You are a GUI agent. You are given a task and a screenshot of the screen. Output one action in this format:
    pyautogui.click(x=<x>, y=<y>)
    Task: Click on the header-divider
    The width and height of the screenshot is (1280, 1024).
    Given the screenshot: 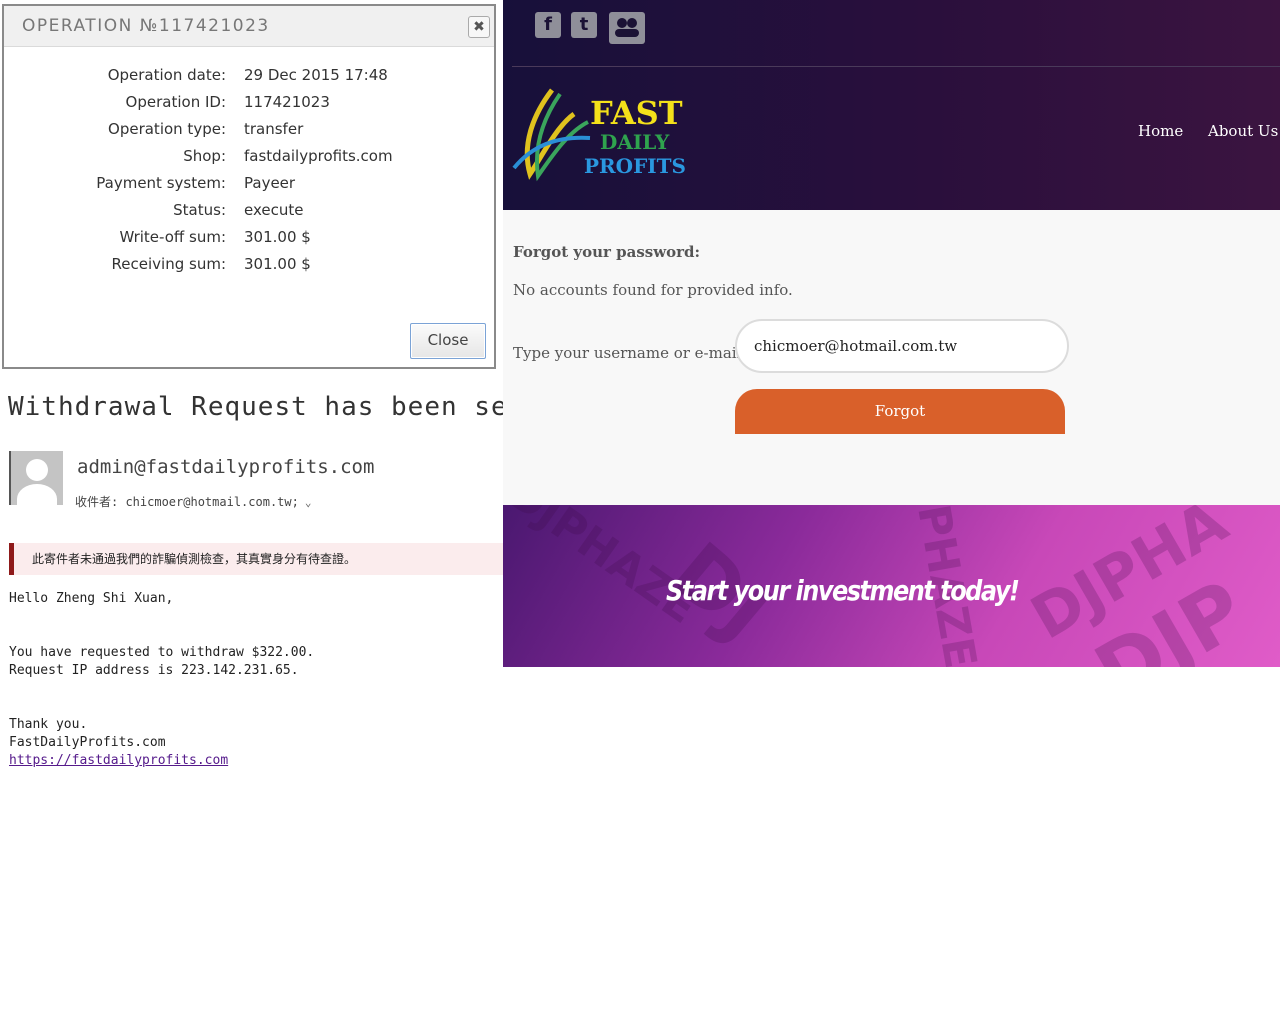 What is the action you would take?
    pyautogui.click(x=896, y=66)
    